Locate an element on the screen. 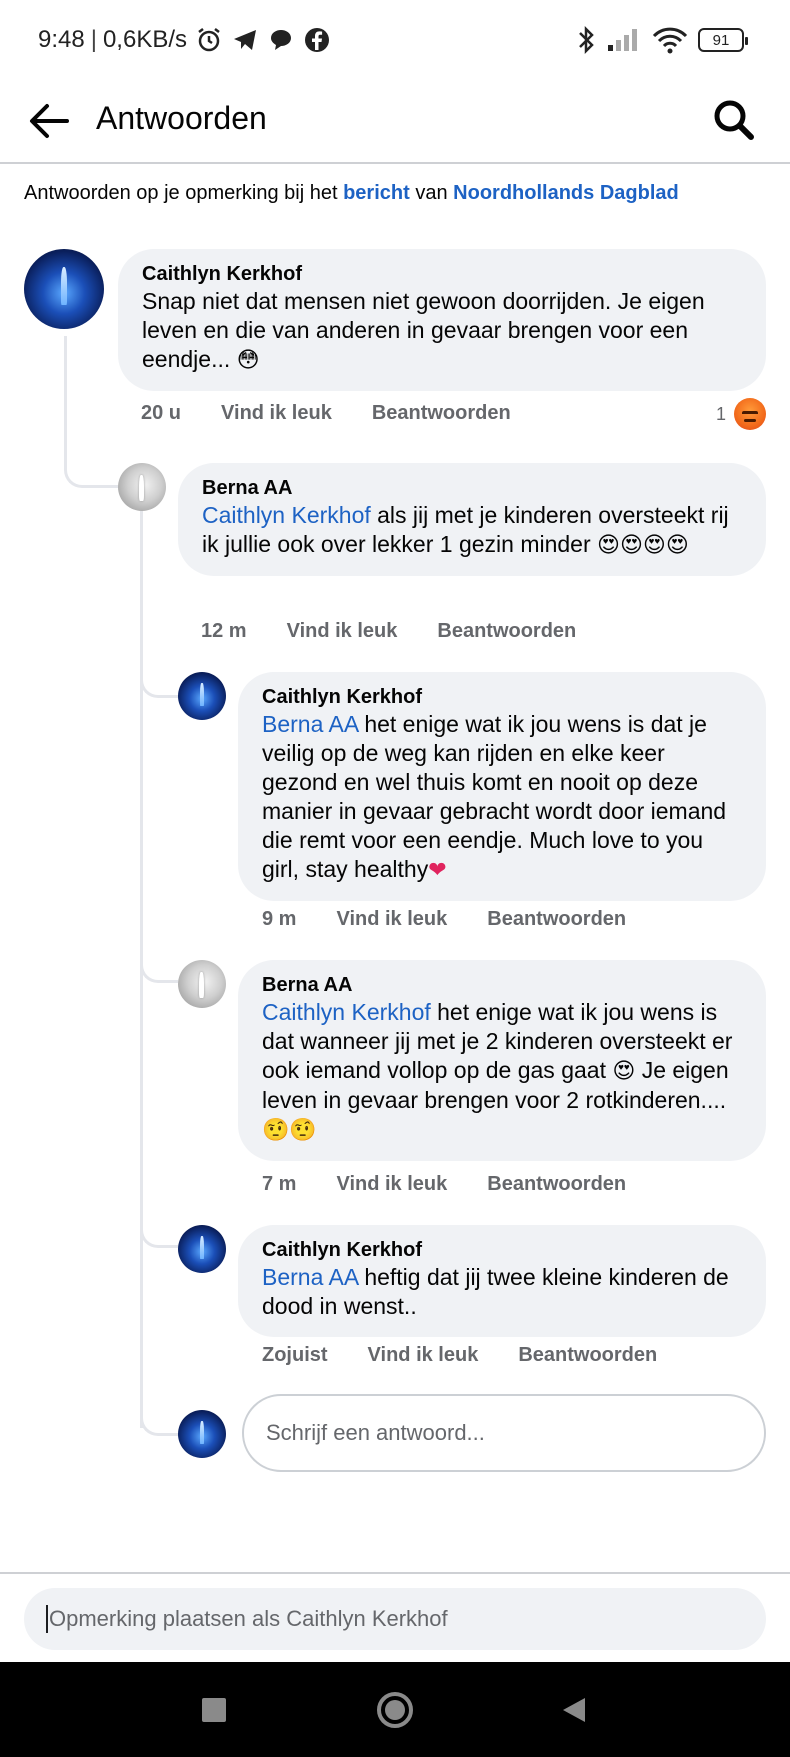  emoji: 🤨🤨 is located at coordinates (289, 1130).